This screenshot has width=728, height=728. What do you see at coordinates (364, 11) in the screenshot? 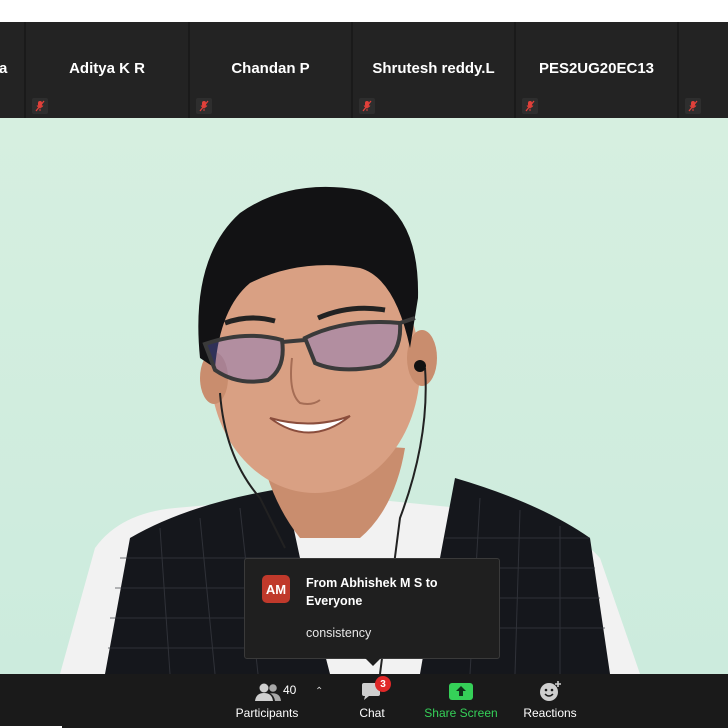
I see `top-bar` at bounding box center [364, 11].